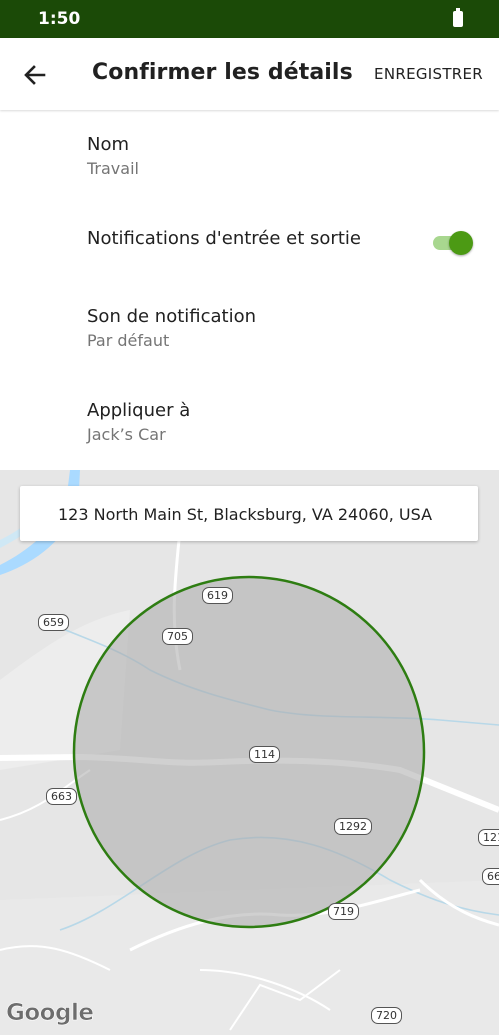 The height and width of the screenshot is (1035, 499). What do you see at coordinates (113, 168) in the screenshot?
I see `name-value: Travail` at bounding box center [113, 168].